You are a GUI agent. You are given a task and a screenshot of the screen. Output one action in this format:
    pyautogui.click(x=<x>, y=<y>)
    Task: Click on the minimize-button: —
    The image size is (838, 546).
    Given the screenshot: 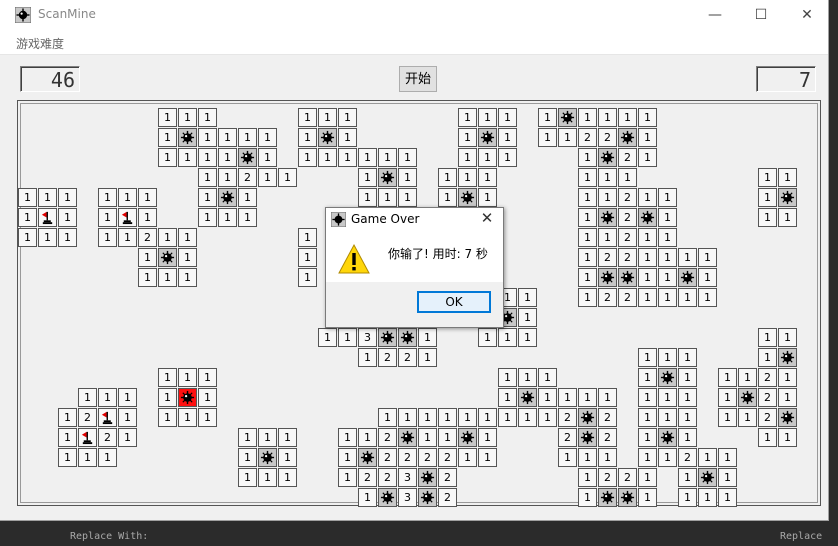 What is the action you would take?
    pyautogui.click(x=715, y=15)
    